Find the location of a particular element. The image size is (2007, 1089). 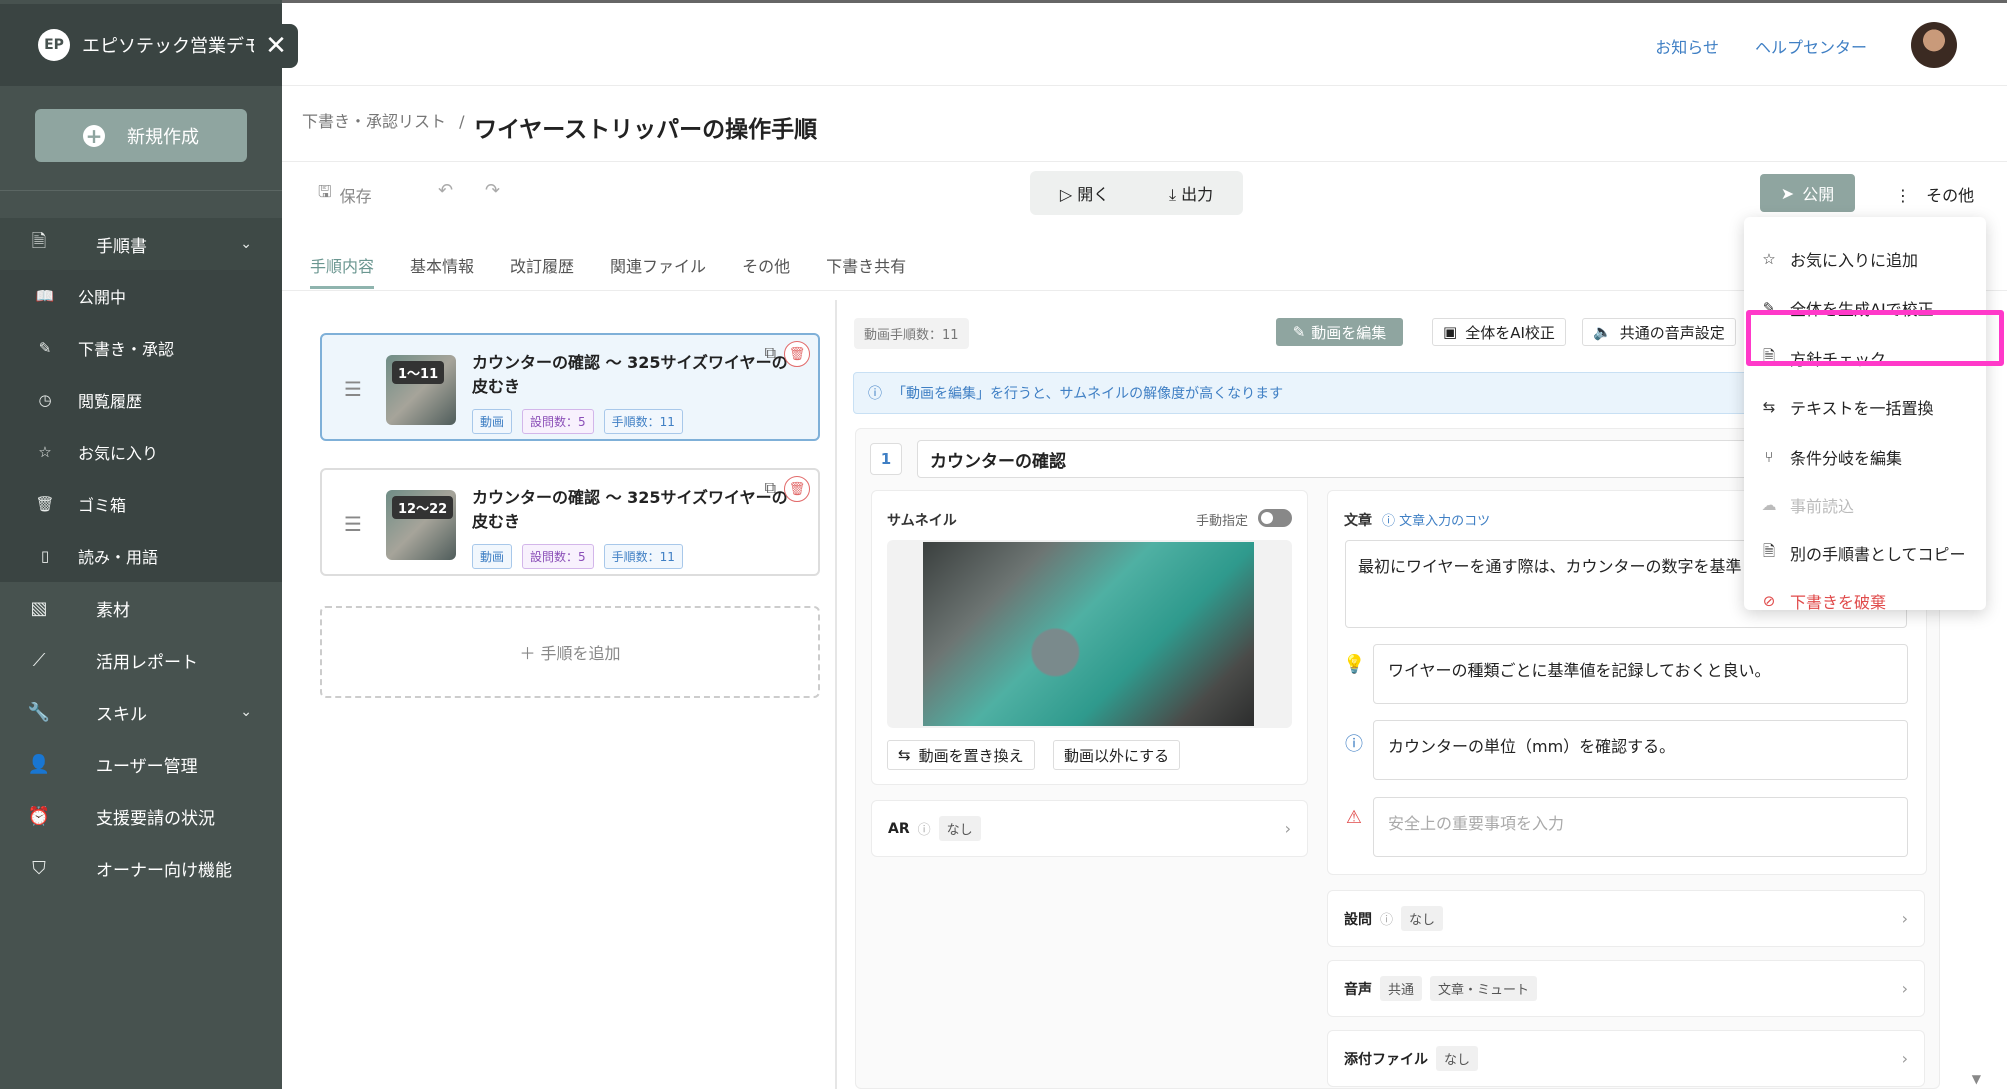

sidebar-item-users: 👤 ユーザー管理 is located at coordinates (141, 764).